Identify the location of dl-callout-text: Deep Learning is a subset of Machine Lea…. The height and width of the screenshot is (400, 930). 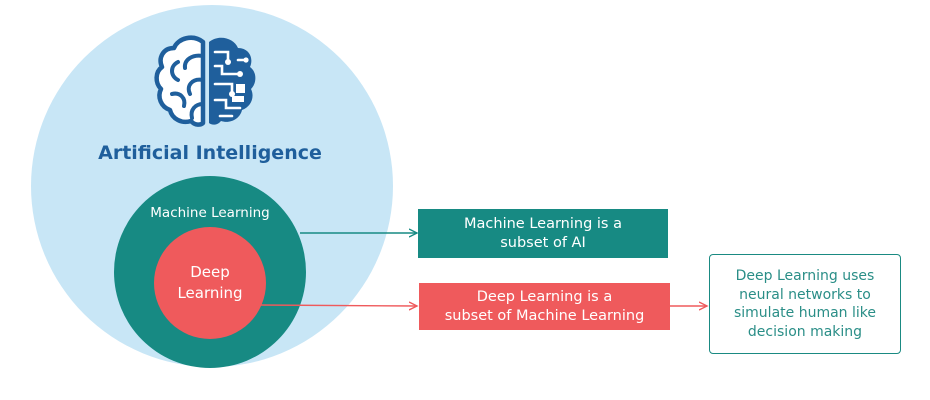
(544, 306).